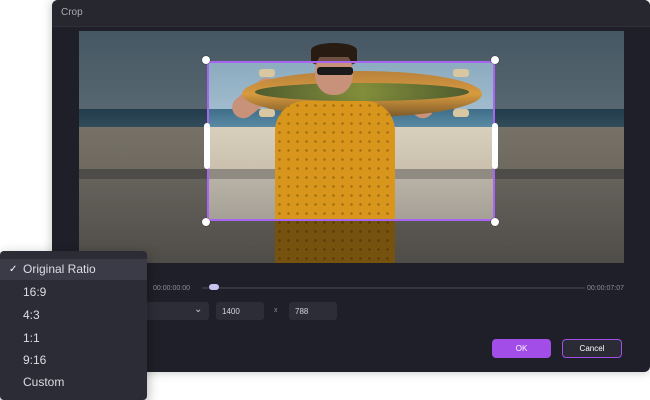 The height and width of the screenshot is (400, 650). I want to click on menu-item-16-9: 16:9, so click(73, 292).